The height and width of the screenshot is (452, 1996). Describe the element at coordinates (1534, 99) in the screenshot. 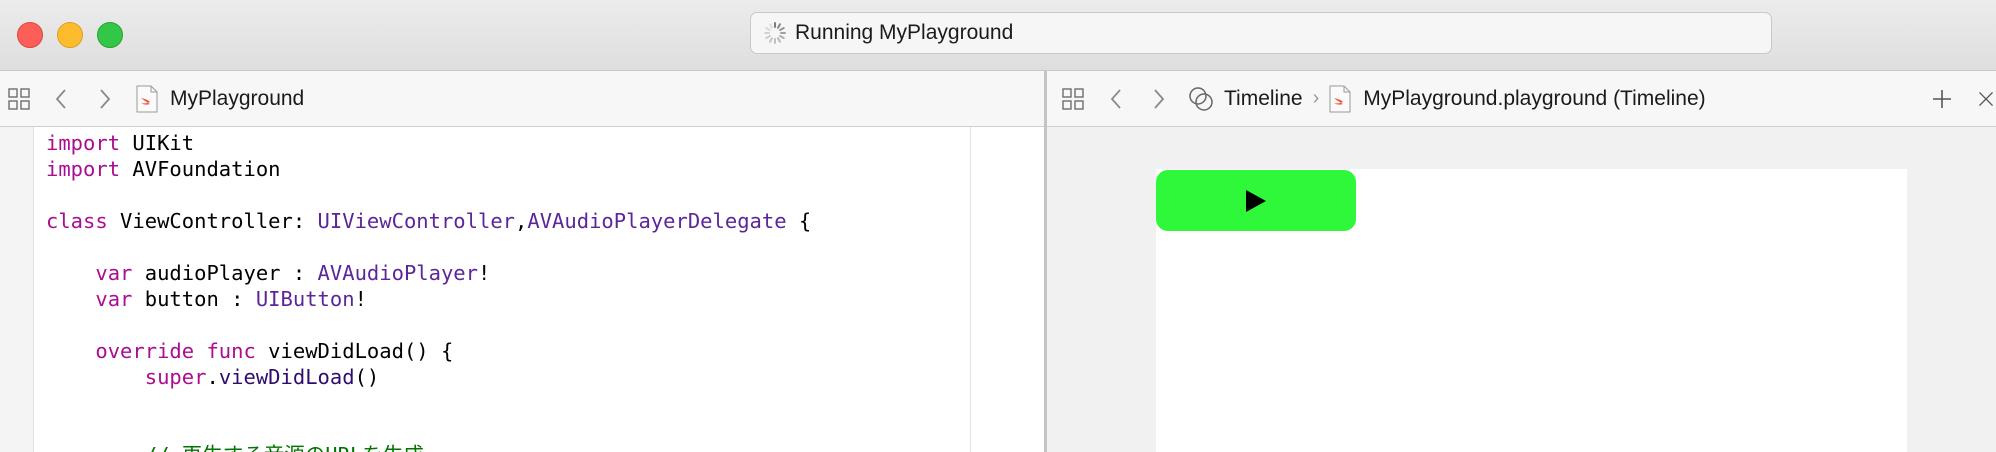

I see `breadcrumb-file: MyPlayground.playground (Timeline)` at that location.